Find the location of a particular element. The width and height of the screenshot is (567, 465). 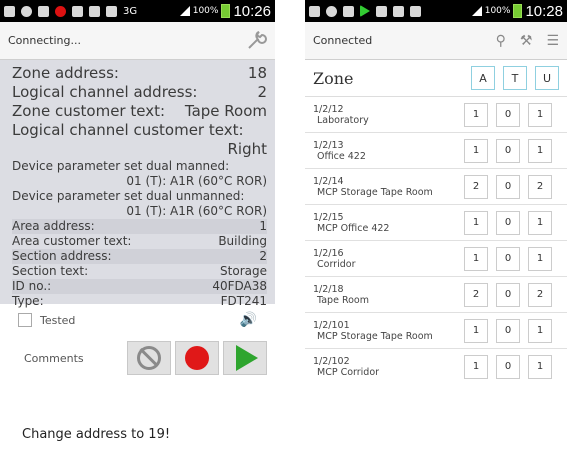

zone-header: Zone A T U is located at coordinates (436, 78).